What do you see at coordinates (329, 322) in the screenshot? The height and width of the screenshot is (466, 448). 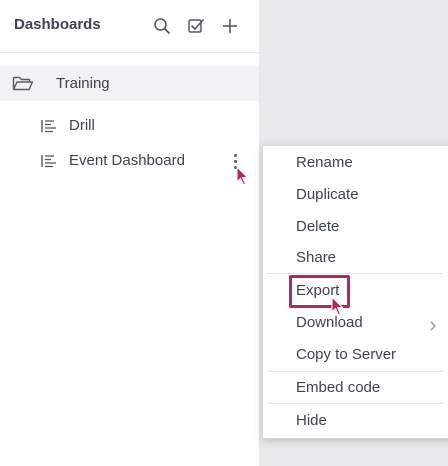 I see `menu-item-download: Download` at bounding box center [329, 322].